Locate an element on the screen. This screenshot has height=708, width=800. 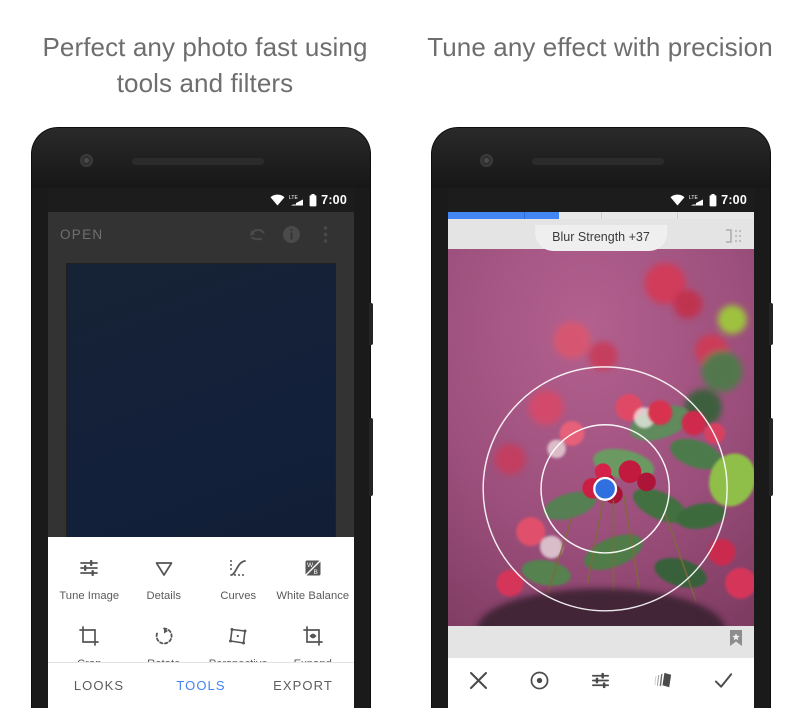
white-balance-icon: W B is located at coordinates (313, 568).